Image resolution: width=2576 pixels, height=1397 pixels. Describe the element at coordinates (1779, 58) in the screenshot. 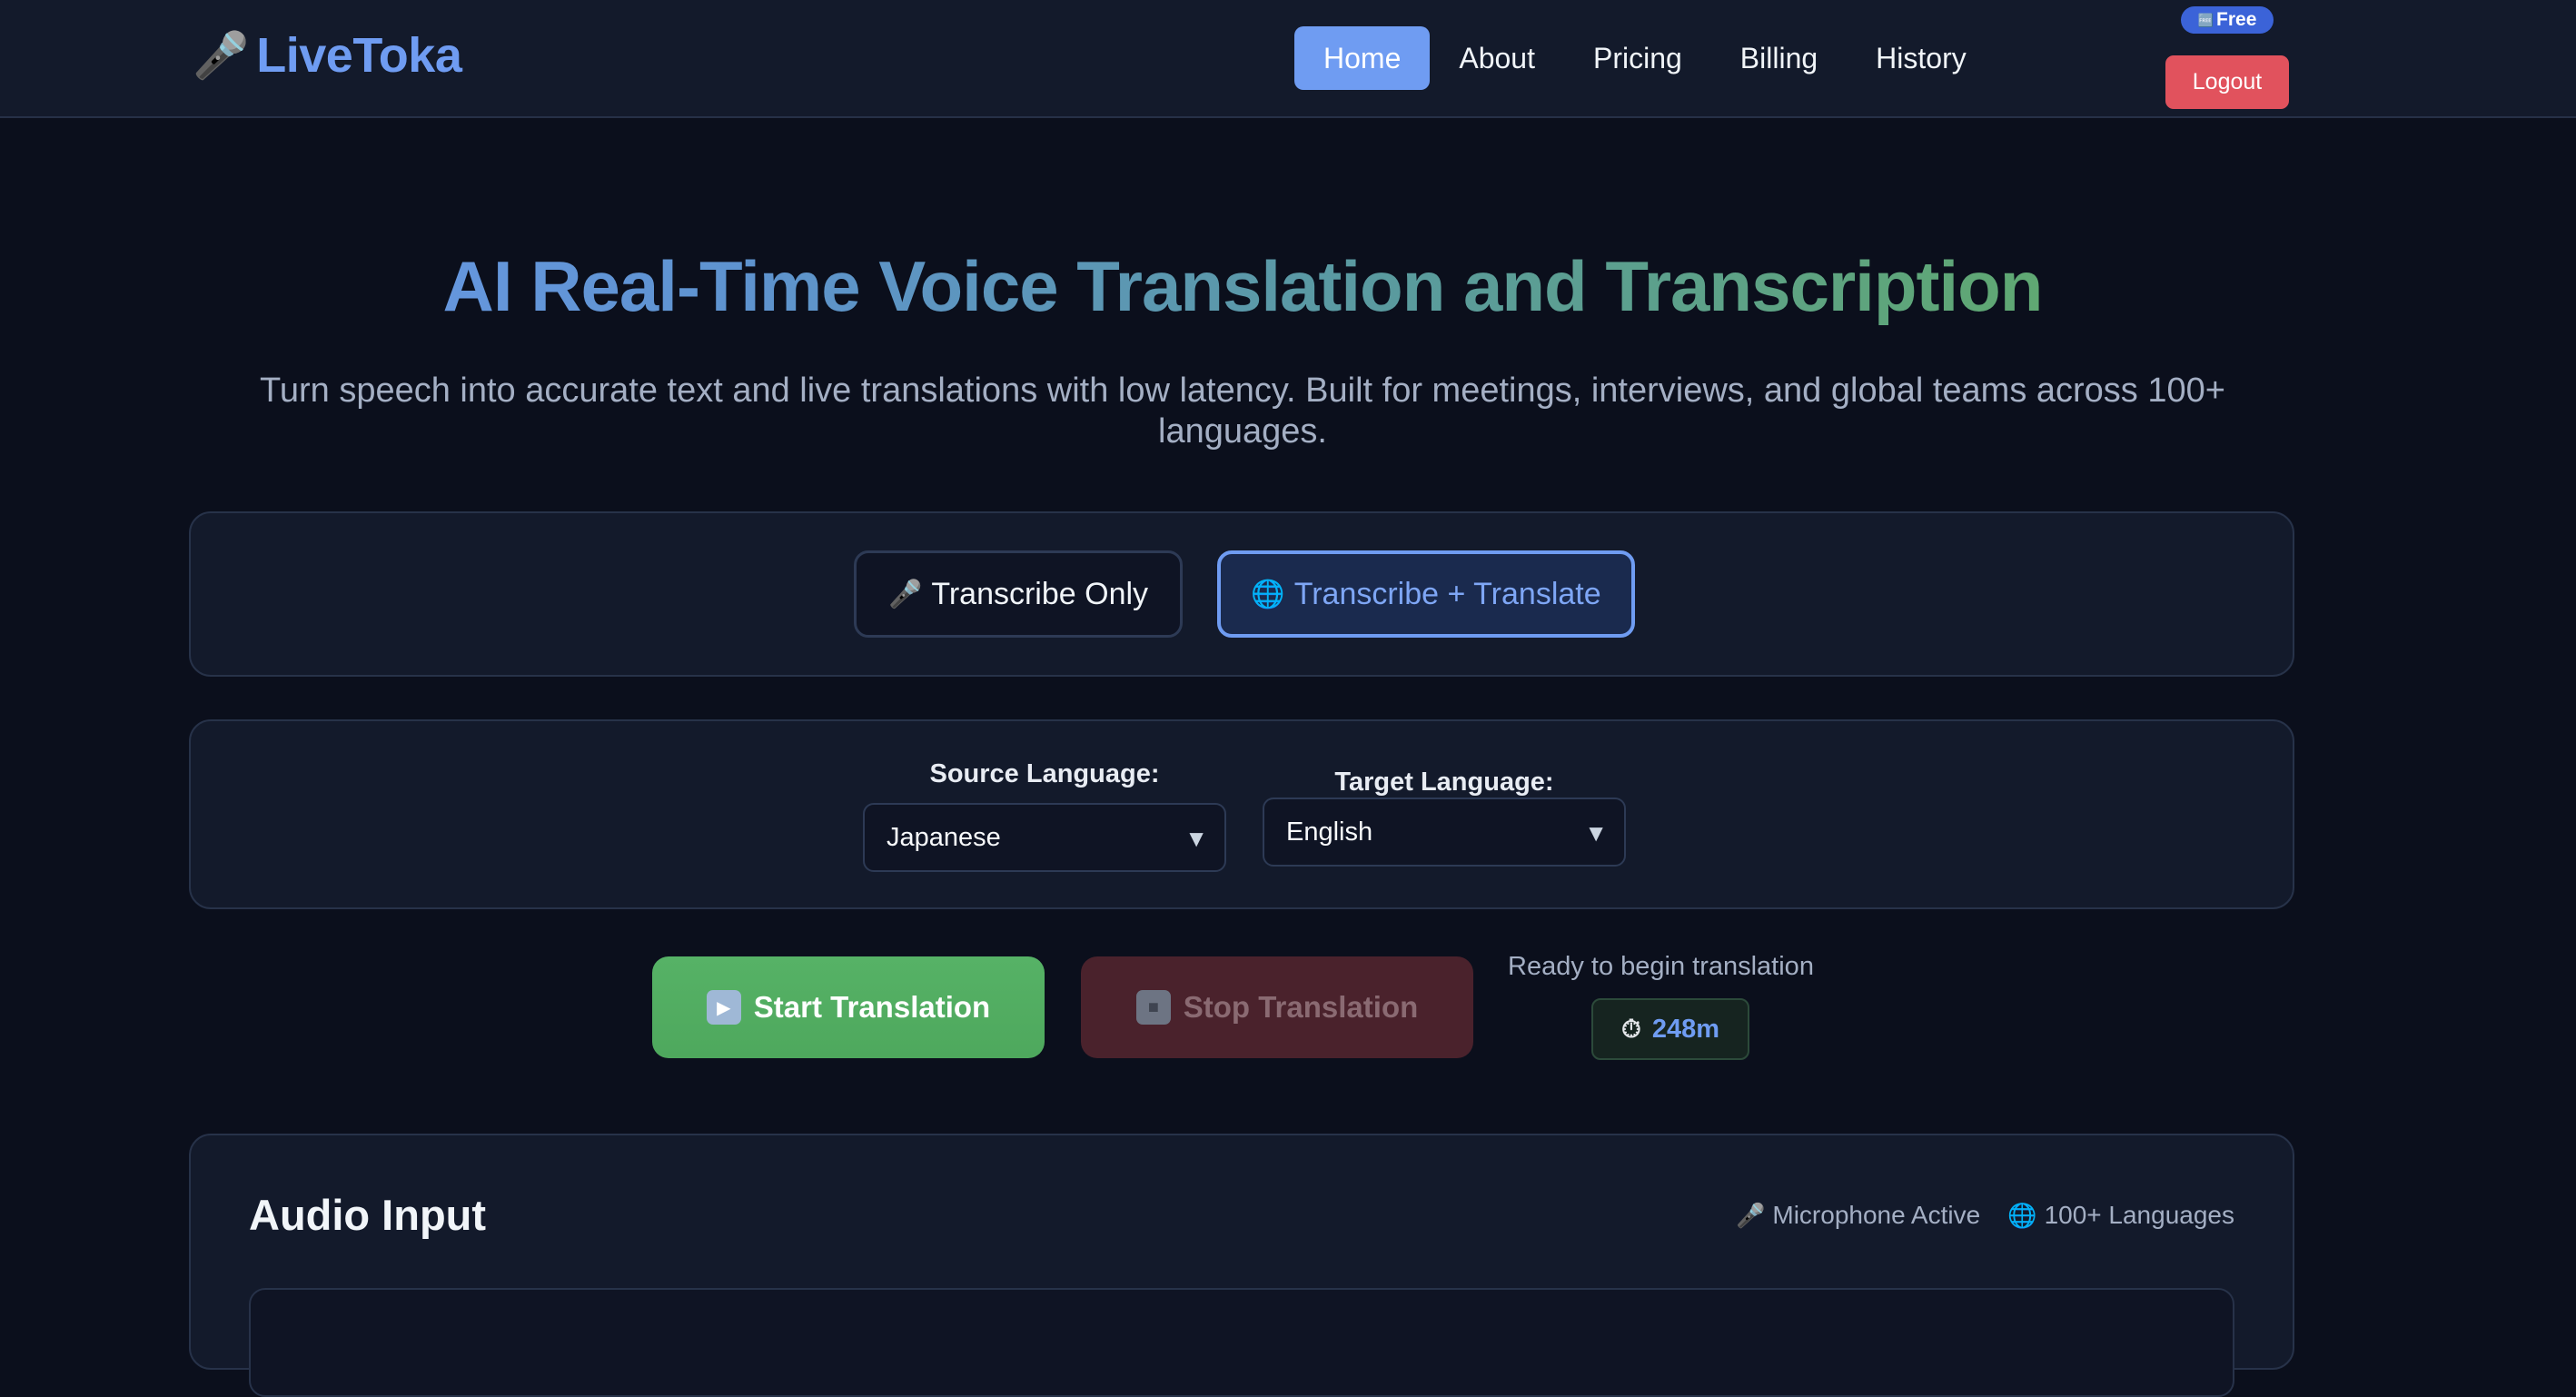

I see `nav-billing: Billing` at that location.